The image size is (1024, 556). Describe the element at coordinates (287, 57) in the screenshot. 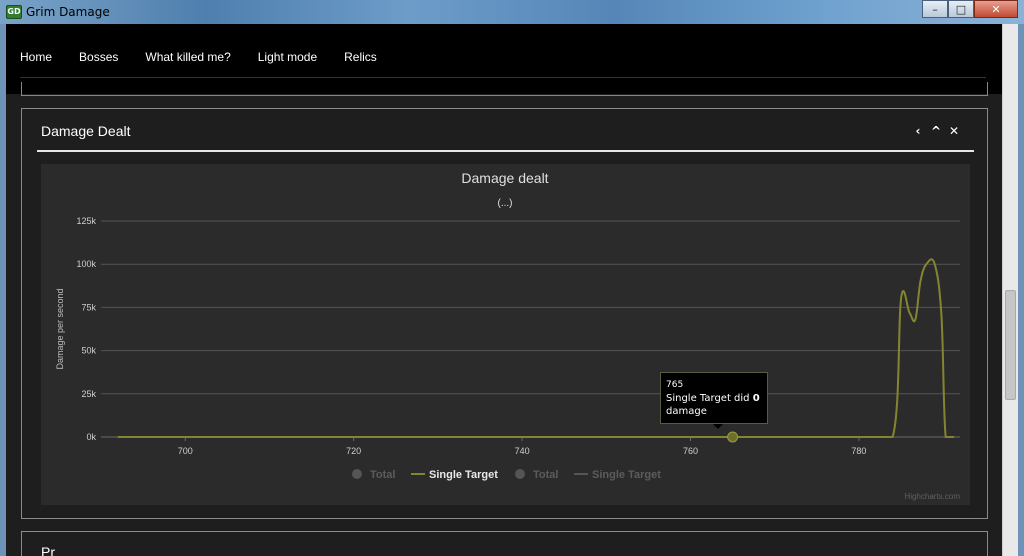

I see `nav-item-light-mode: Light mode` at that location.